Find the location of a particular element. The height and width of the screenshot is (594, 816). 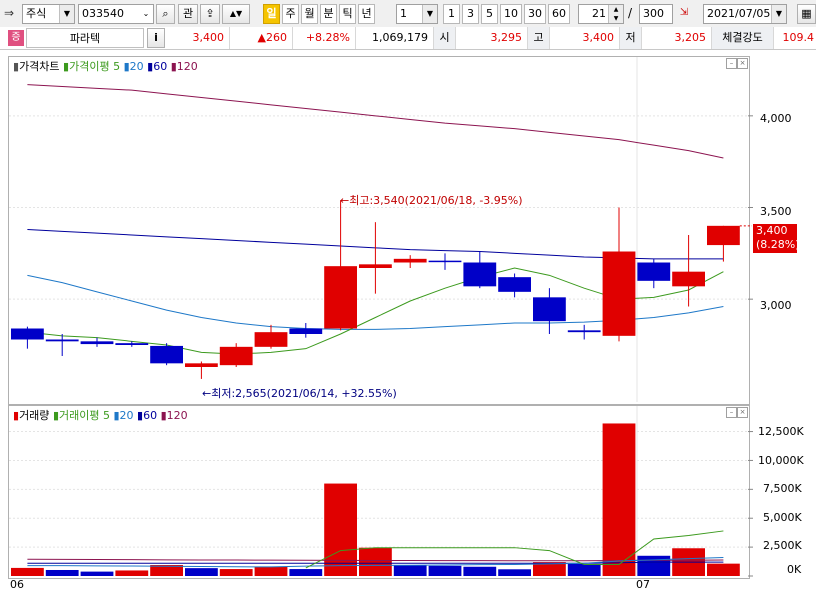

date-select: 2021/07/05 ▼ is located at coordinates (745, 14).